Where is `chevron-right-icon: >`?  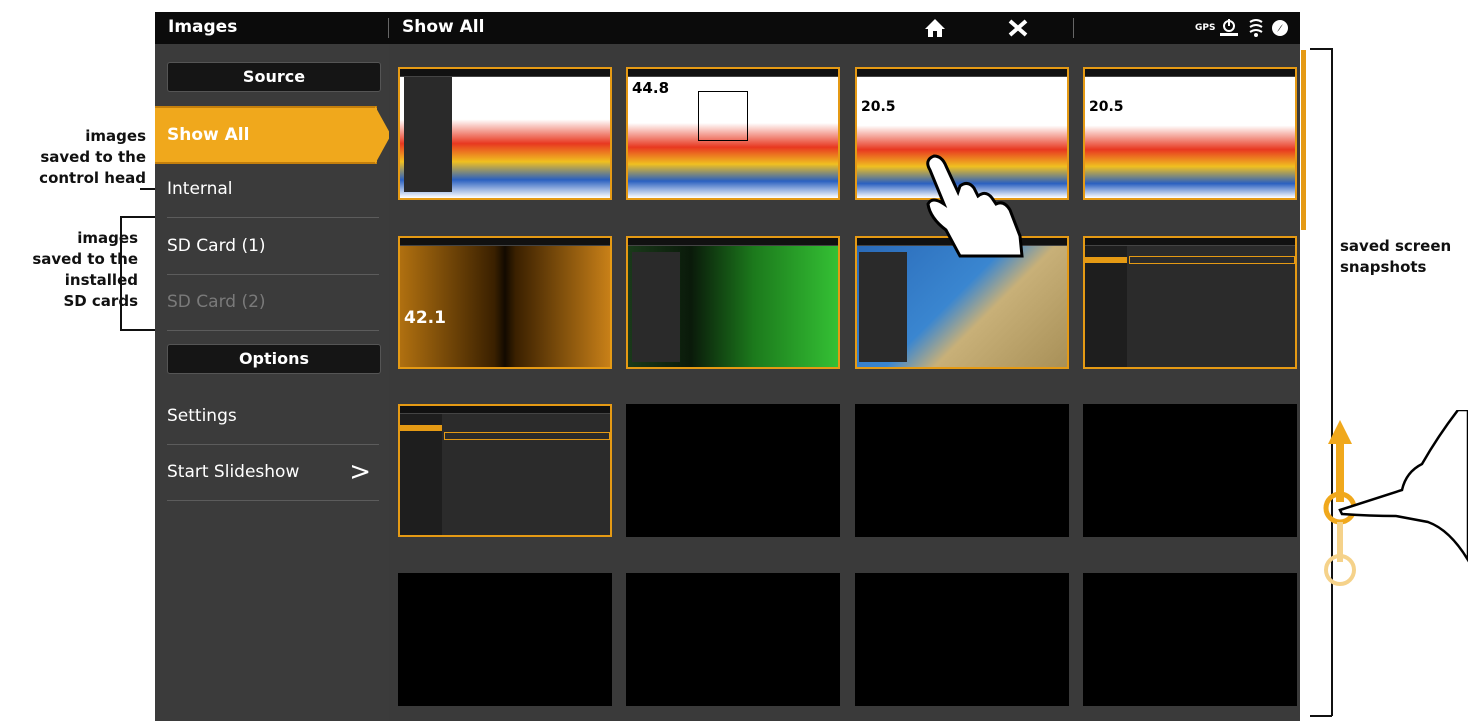 chevron-right-icon: > is located at coordinates (360, 472).